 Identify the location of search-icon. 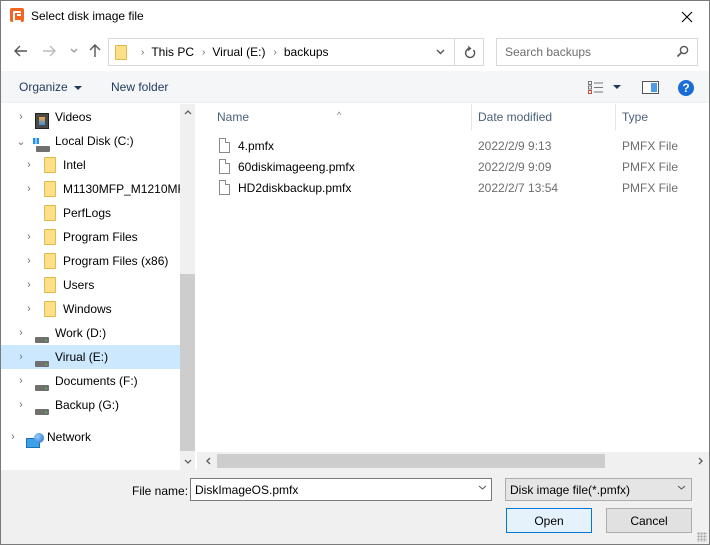
(682, 51).